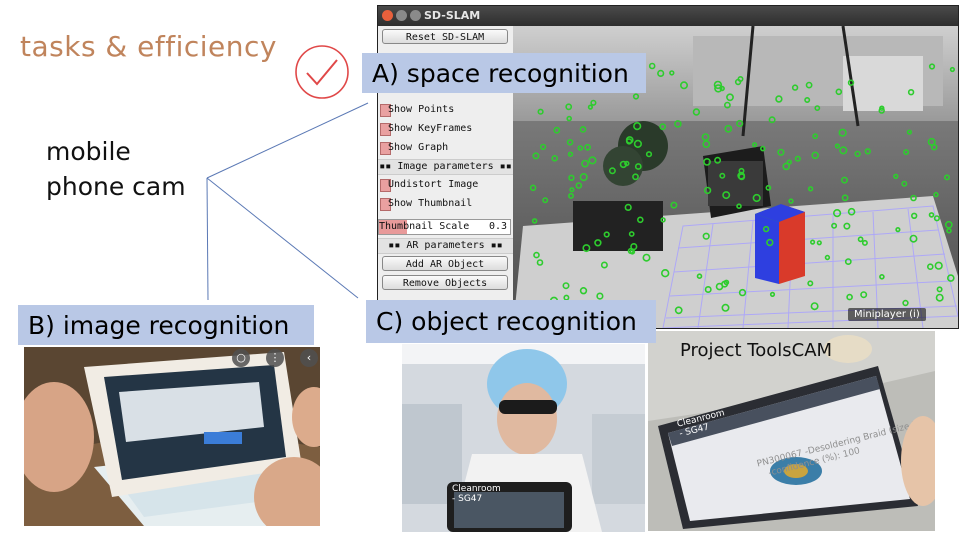  Describe the element at coordinates (445, 36) in the screenshot. I see `reset-slam-button: Reset SD-SLAM` at that location.